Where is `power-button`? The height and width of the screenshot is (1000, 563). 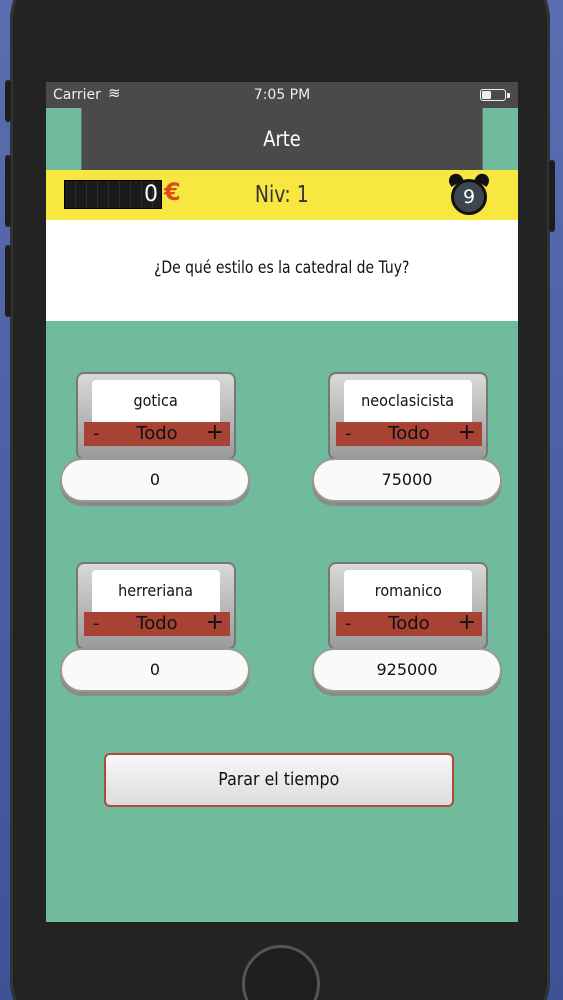
power-button is located at coordinates (552, 196).